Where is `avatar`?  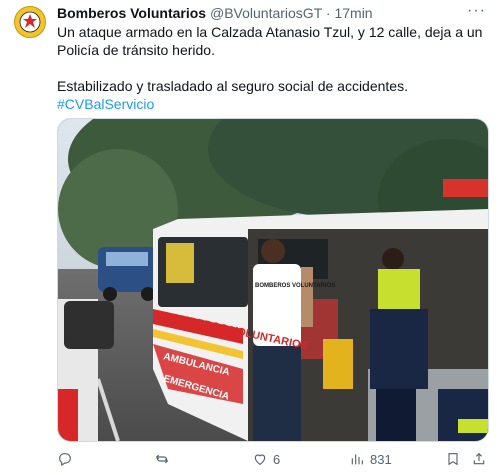
avatar is located at coordinates (30, 22).